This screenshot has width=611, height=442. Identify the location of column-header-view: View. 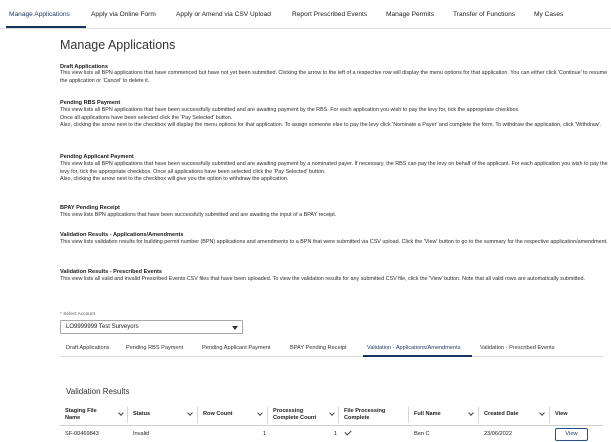
(561, 414).